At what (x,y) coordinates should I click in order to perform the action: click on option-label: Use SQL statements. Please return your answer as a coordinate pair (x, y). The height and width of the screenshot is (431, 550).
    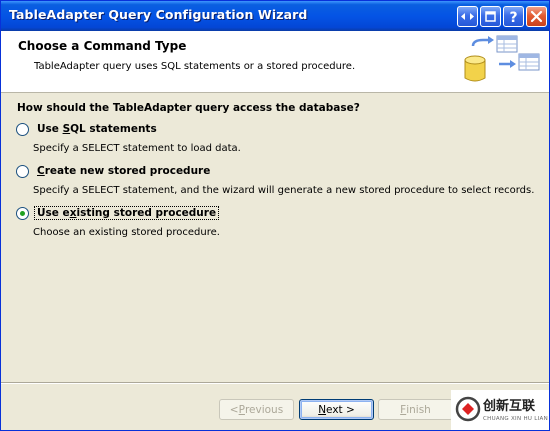
    Looking at the image, I should click on (97, 129).